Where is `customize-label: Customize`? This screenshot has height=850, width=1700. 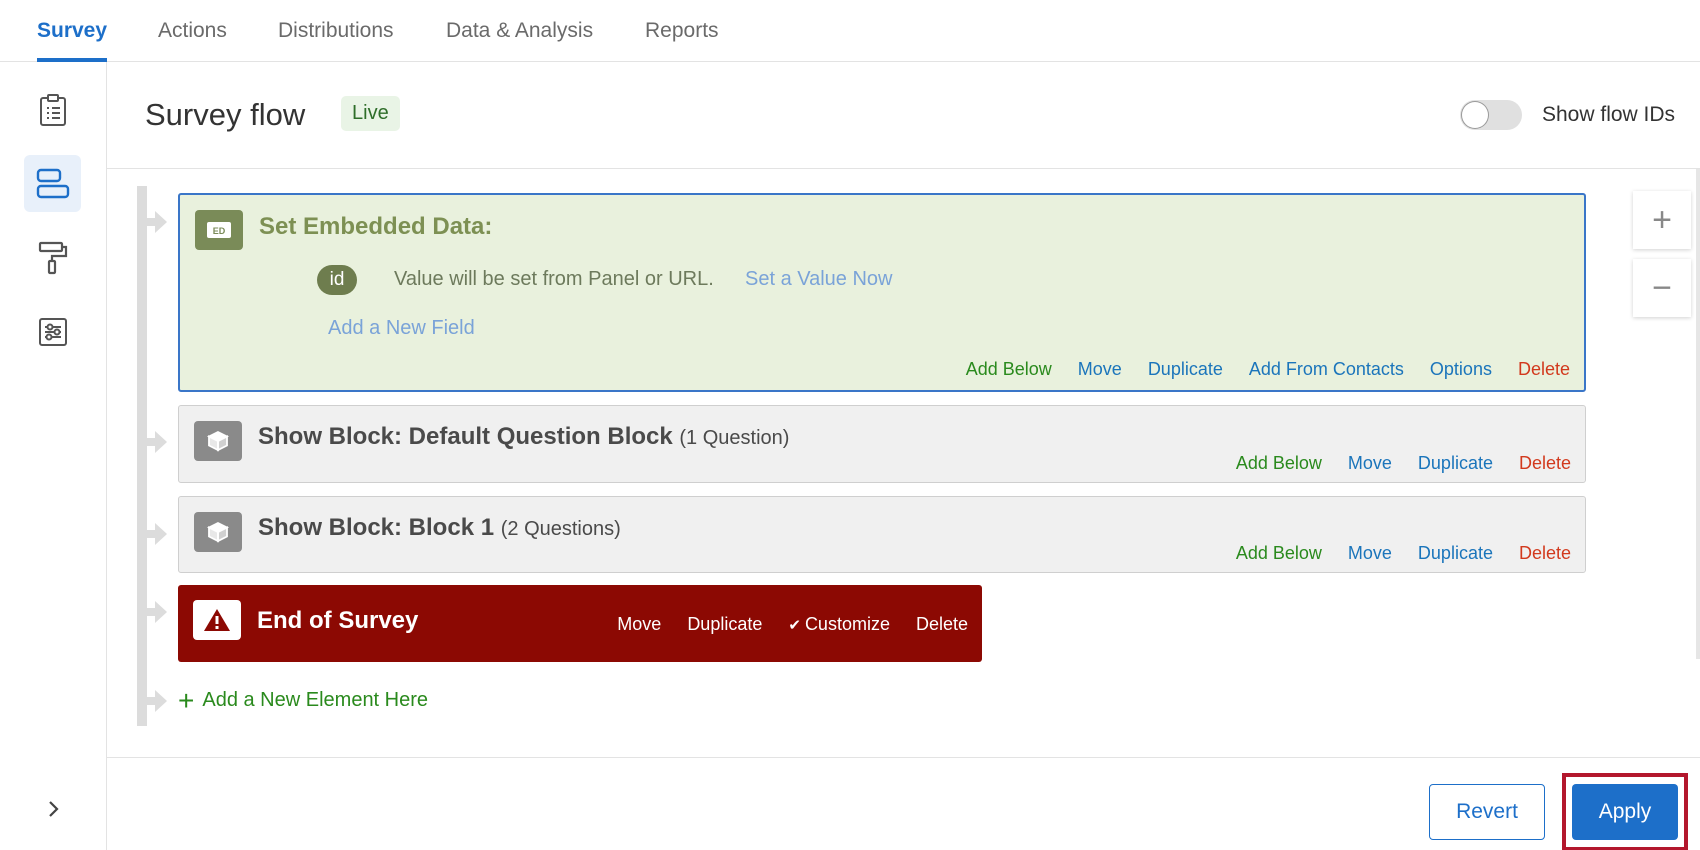 customize-label: Customize is located at coordinates (847, 624).